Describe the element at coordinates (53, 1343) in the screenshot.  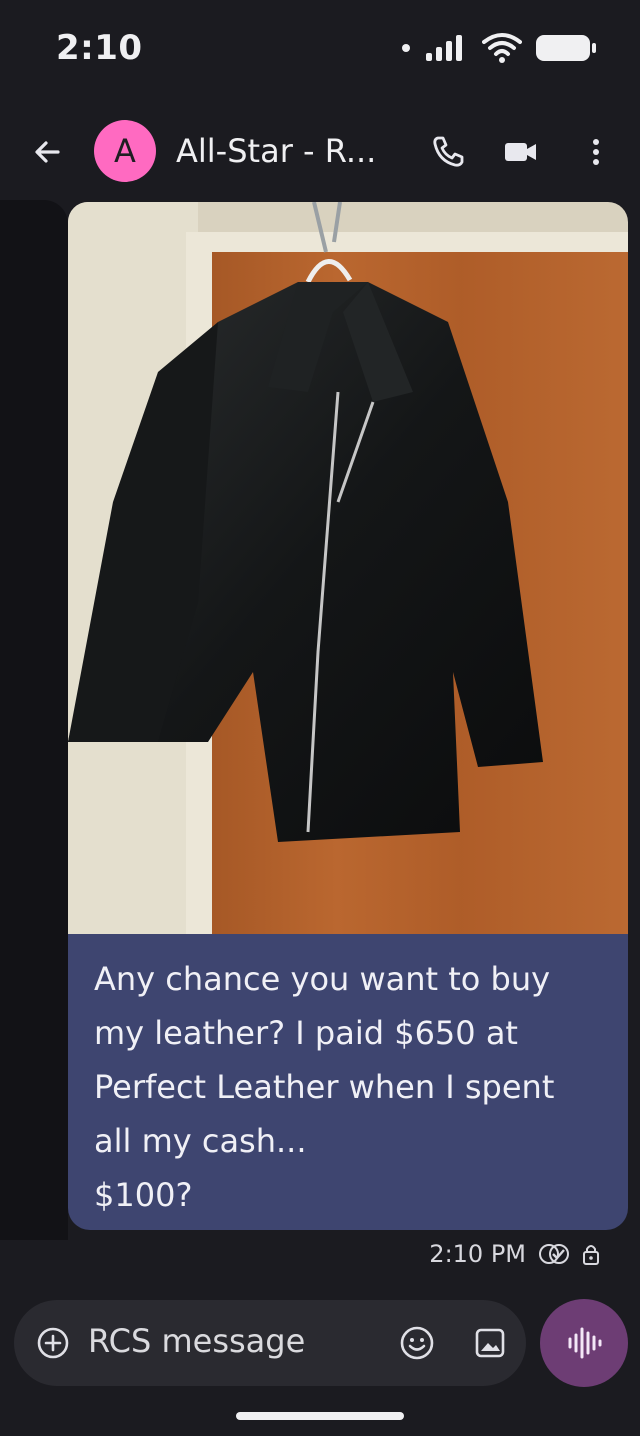
I see `plus-circle-icon` at that location.